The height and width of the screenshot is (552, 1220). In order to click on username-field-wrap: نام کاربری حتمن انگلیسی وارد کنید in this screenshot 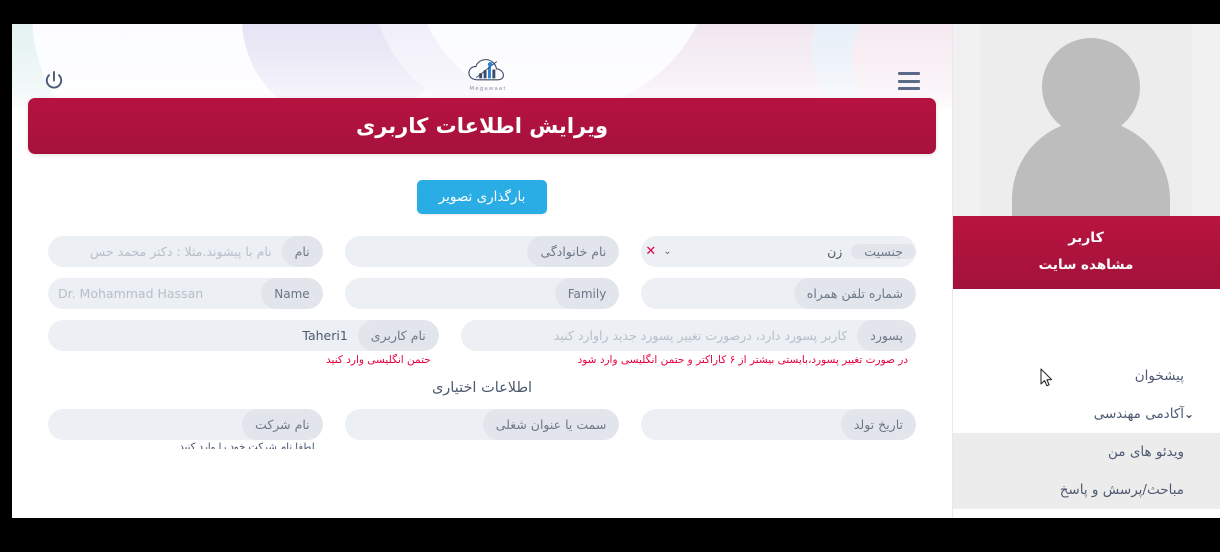, I will do `click(243, 343)`.